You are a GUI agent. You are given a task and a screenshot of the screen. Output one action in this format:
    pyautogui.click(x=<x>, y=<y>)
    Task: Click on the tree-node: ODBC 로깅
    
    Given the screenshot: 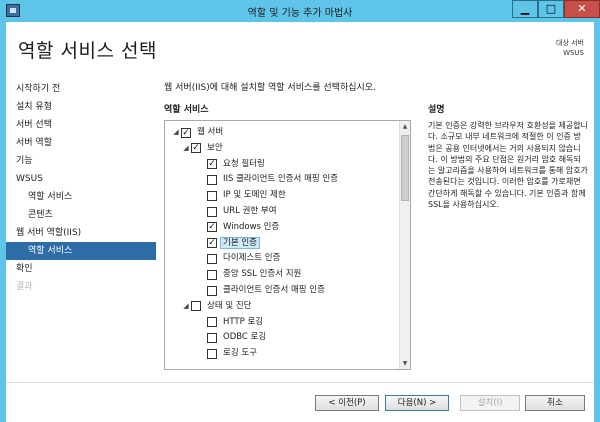 What is the action you would take?
    pyautogui.click(x=237, y=337)
    